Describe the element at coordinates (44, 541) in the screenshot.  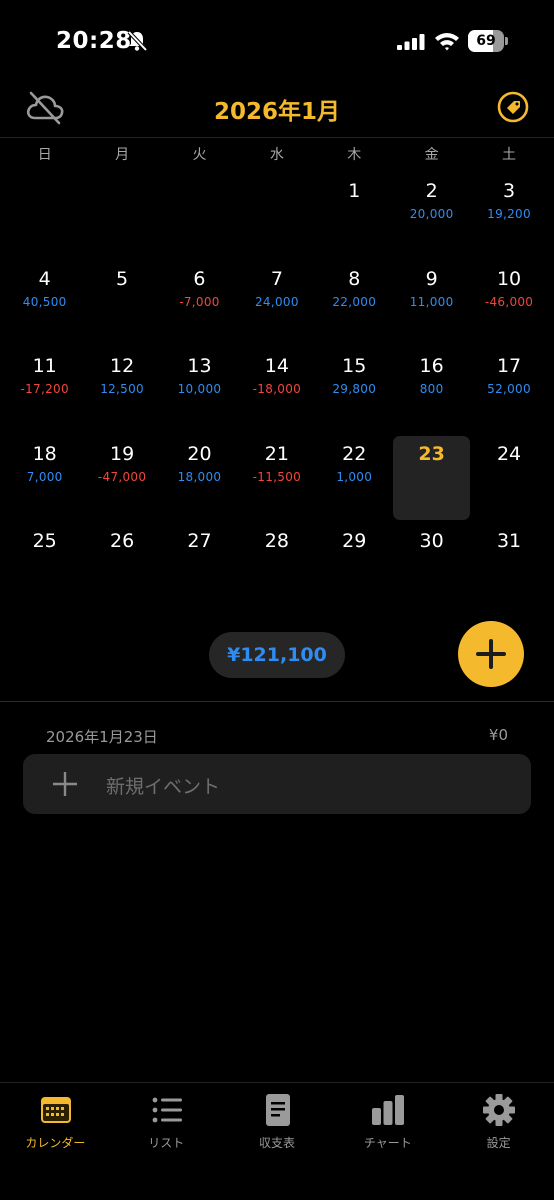
I see `day-number: 25` at that location.